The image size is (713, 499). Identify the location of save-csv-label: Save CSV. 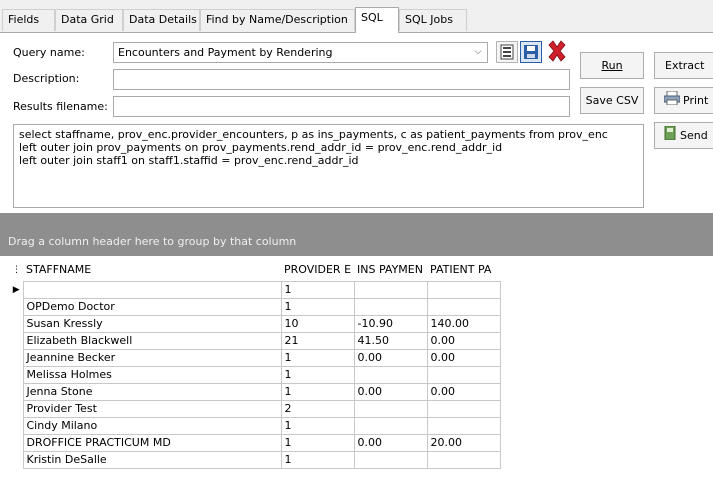
(612, 100).